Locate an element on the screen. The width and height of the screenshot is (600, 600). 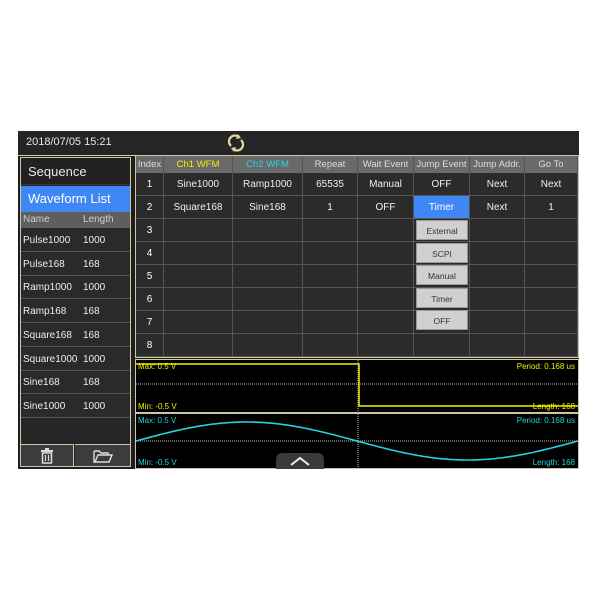
column-header-jump-addr: Jump Addr. is located at coordinates (497, 164).